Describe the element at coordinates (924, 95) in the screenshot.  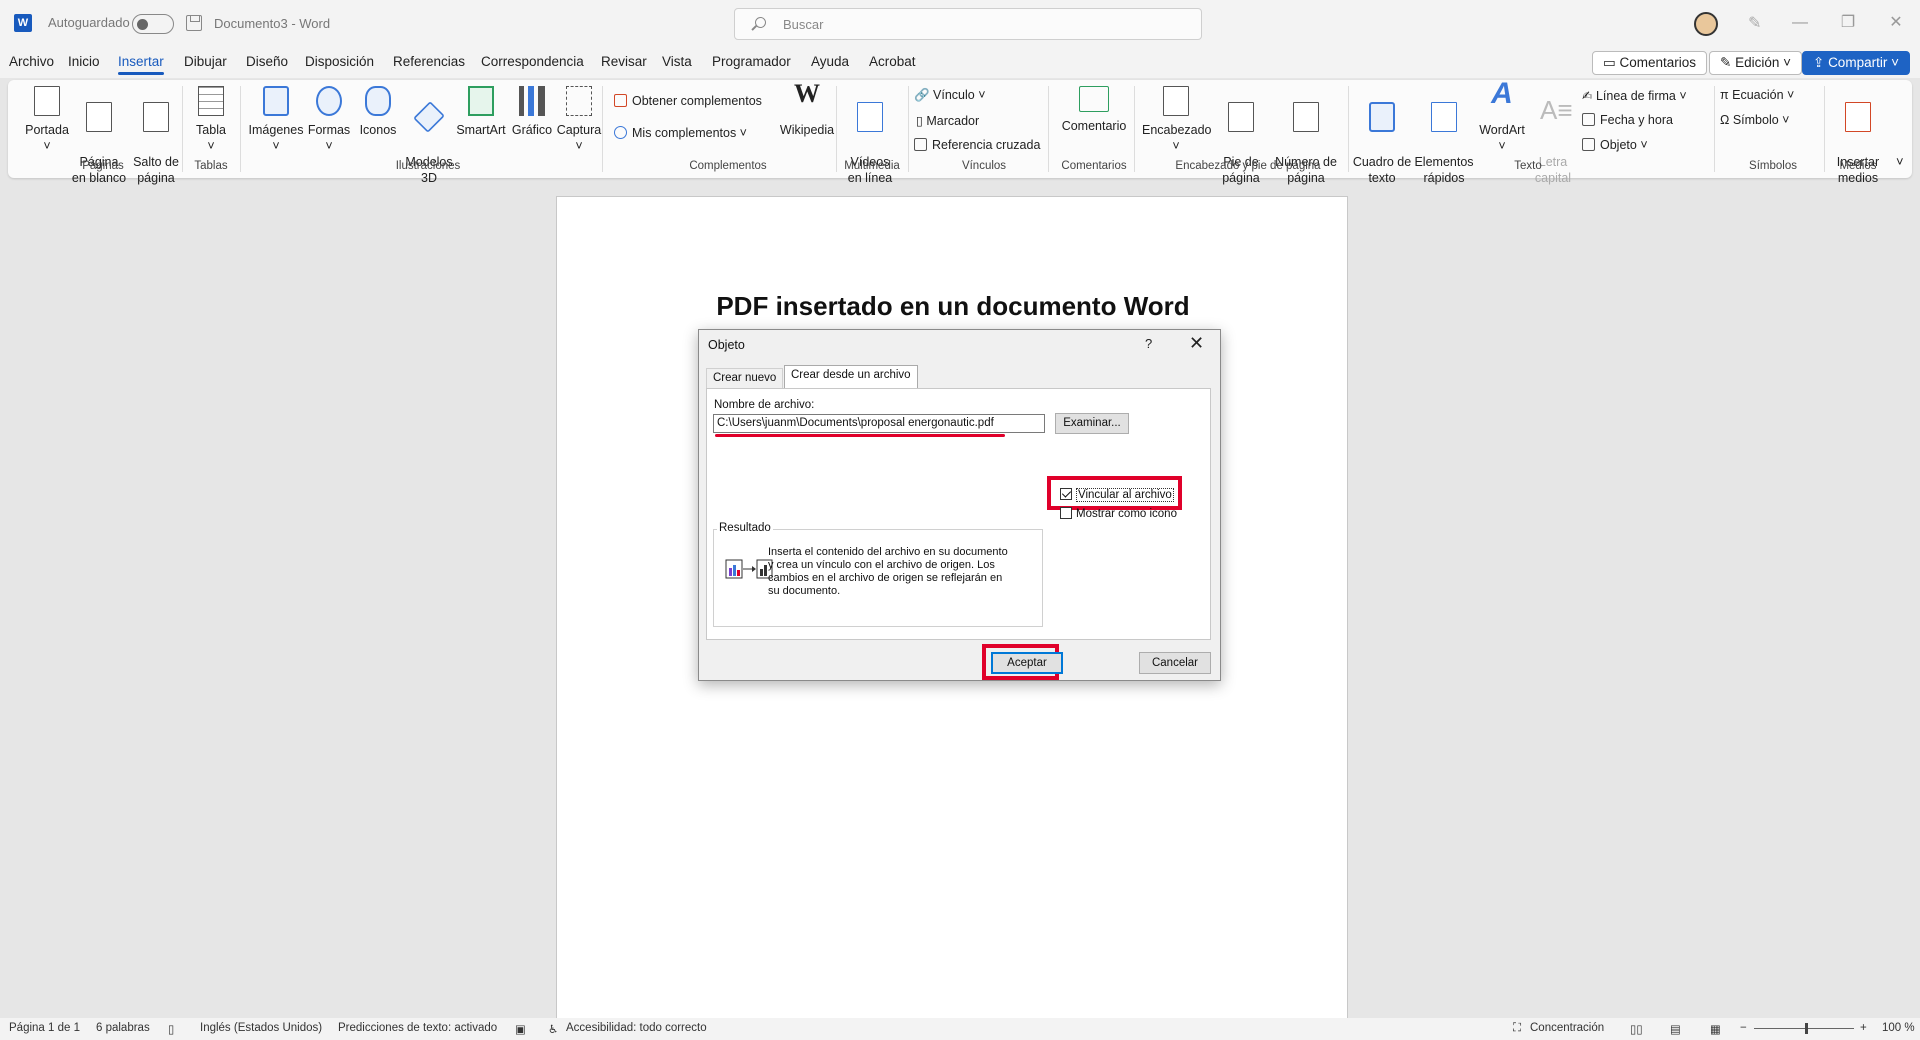
I see `link-icon: 🔗` at that location.